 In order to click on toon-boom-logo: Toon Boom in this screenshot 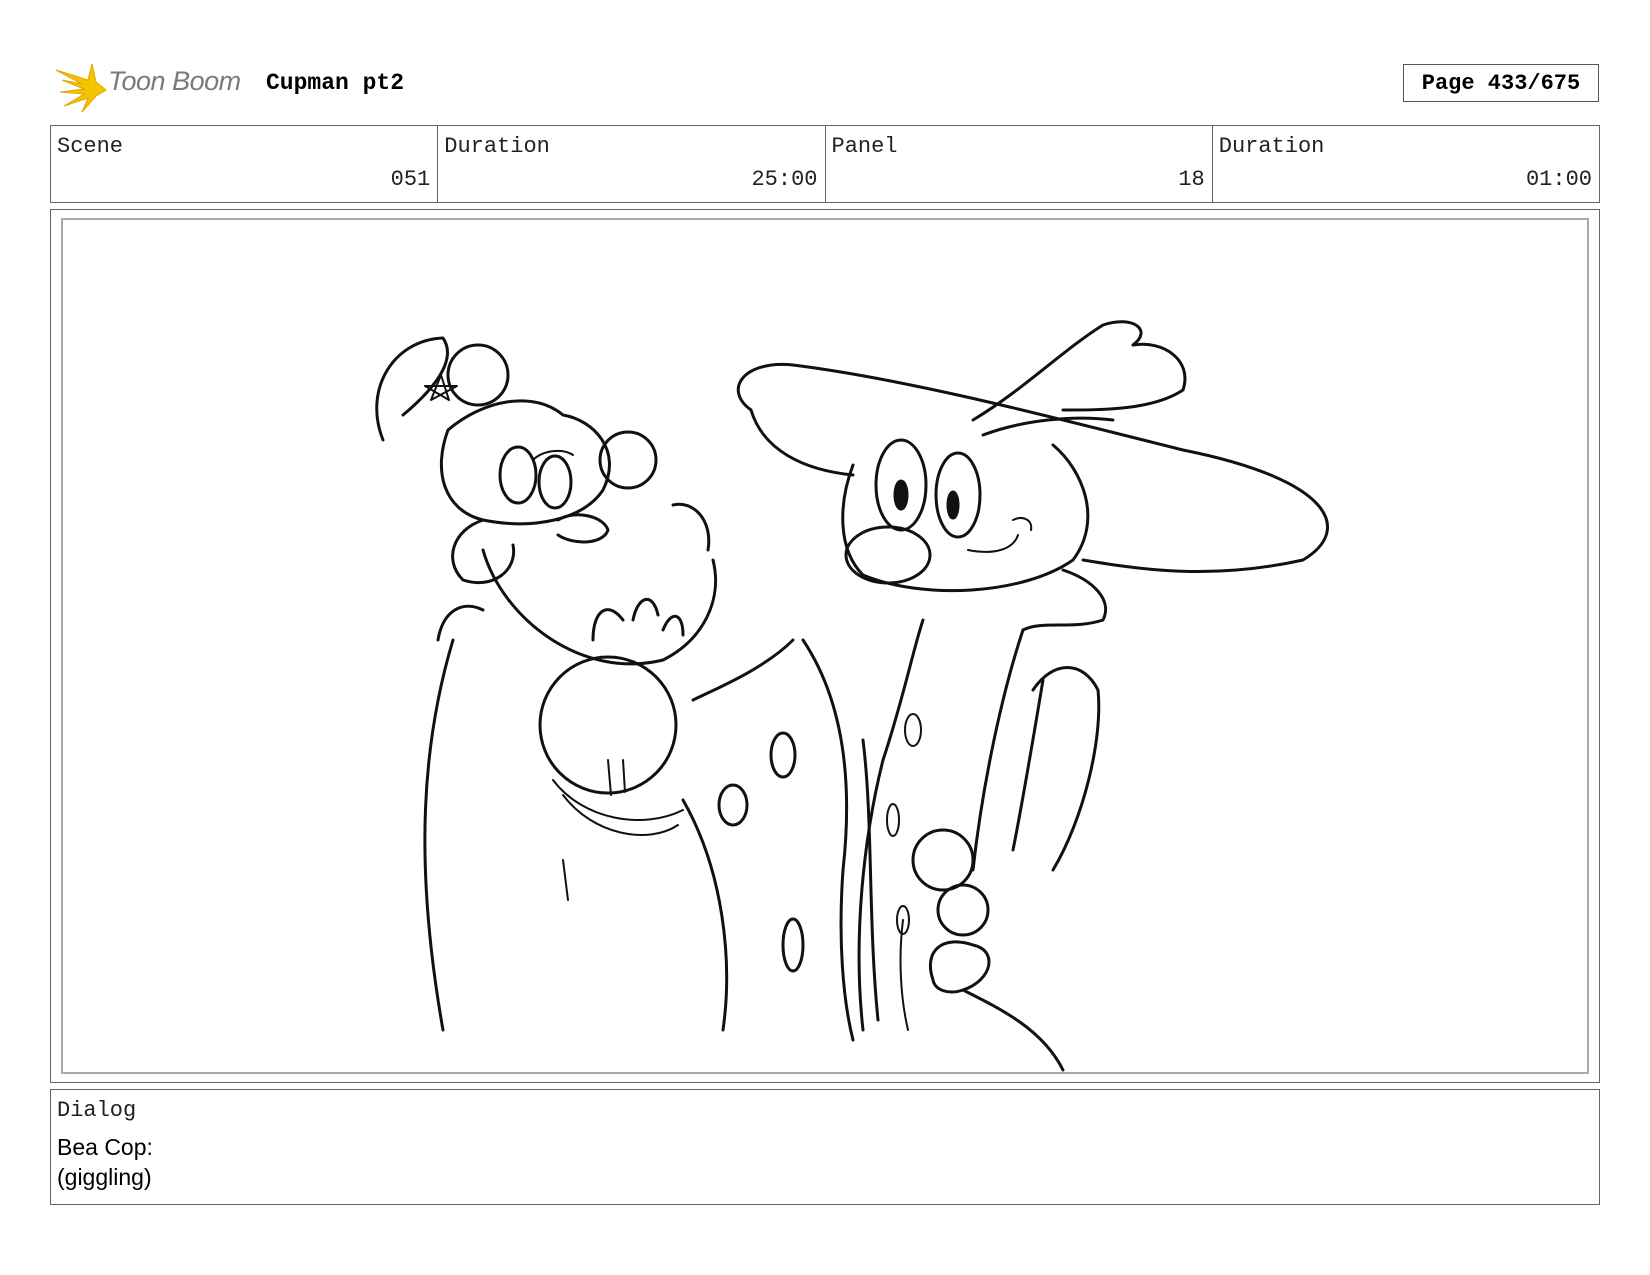, I will do `click(152, 86)`.